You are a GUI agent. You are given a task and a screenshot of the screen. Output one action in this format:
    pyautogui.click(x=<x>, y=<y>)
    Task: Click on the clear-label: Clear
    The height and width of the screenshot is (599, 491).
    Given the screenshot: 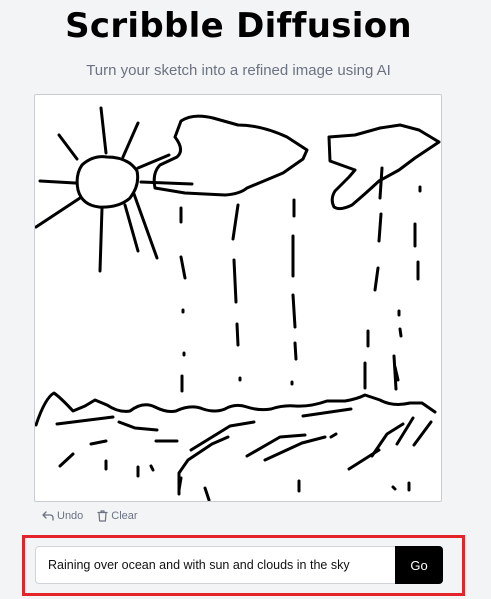 What is the action you would take?
    pyautogui.click(x=124, y=516)
    